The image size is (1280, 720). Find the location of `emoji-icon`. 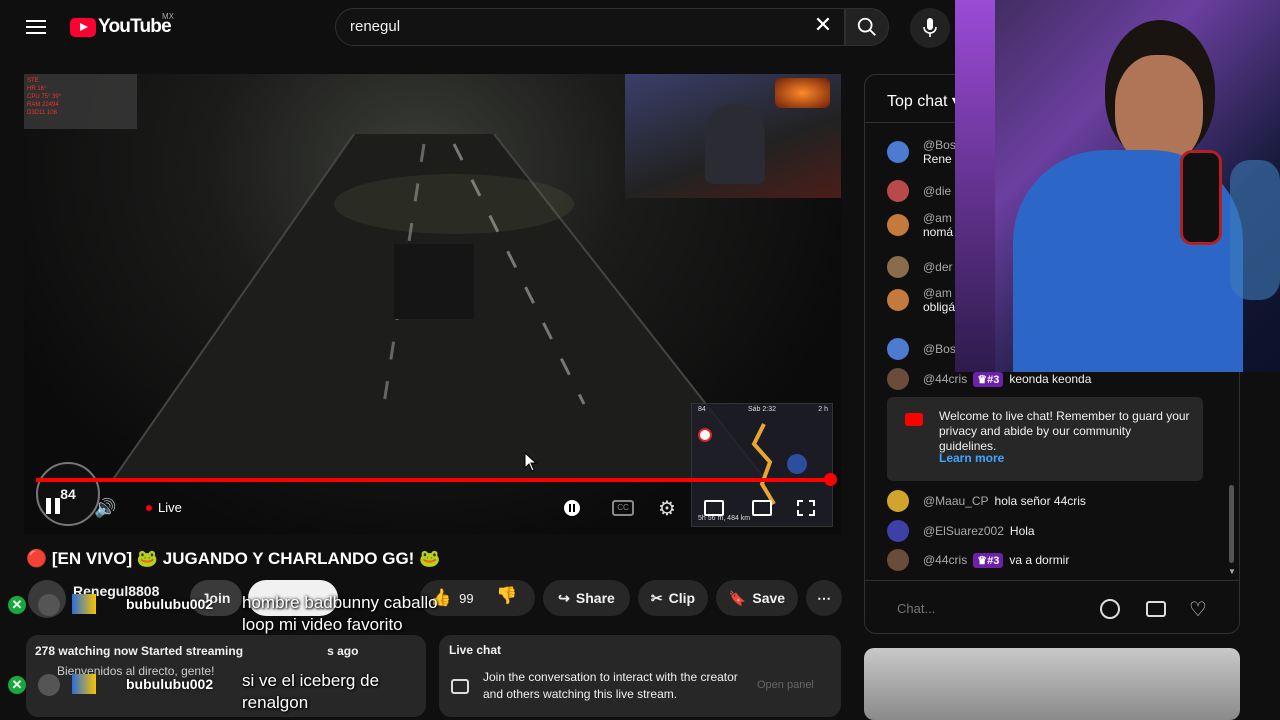

emoji-icon is located at coordinates (1110, 609).